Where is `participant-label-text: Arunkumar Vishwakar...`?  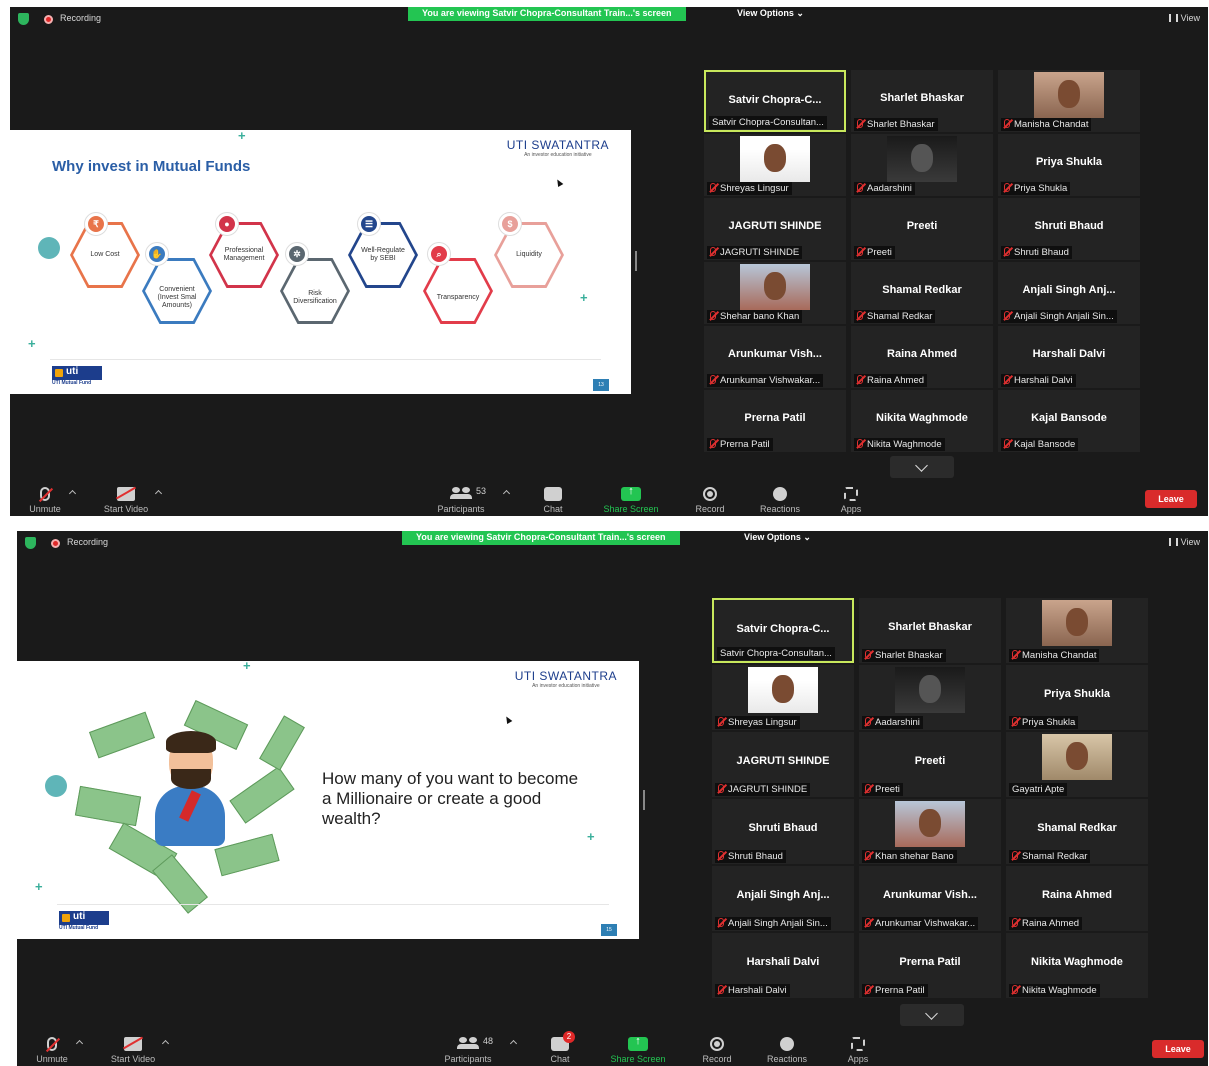
participant-label-text: Arunkumar Vishwakar... is located at coordinates (925, 923).